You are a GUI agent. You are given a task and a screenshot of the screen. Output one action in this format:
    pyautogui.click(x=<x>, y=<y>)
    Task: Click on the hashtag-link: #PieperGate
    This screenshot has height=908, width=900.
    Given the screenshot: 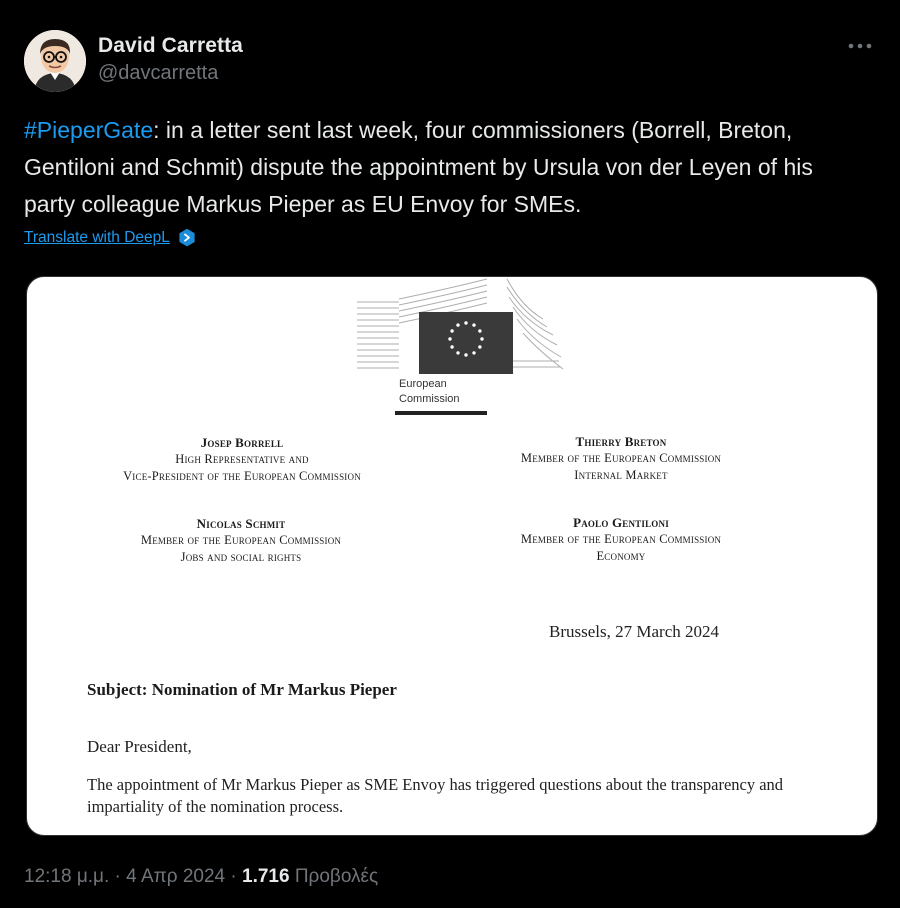 What is the action you would take?
    pyautogui.click(x=88, y=130)
    